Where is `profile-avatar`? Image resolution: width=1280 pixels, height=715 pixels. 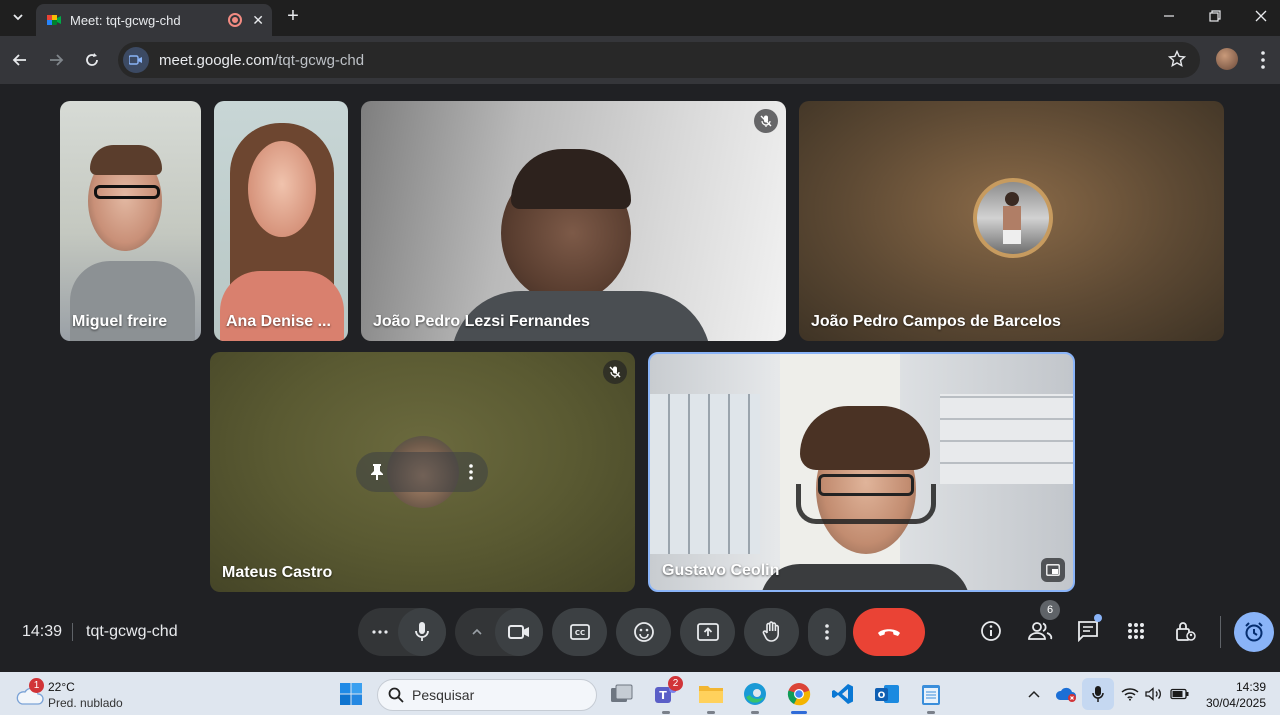
profile-avatar is located at coordinates (1227, 59).